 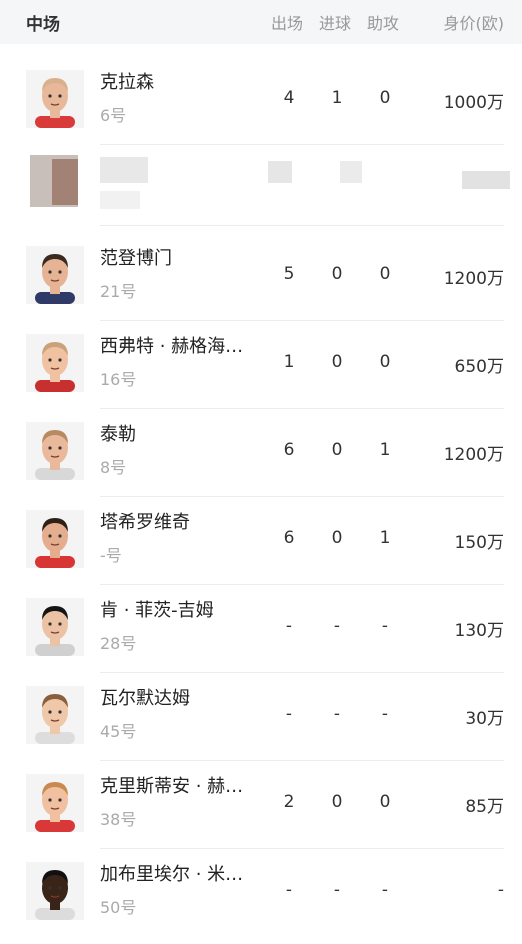 I want to click on player-number: 45号, so click(x=118, y=731).